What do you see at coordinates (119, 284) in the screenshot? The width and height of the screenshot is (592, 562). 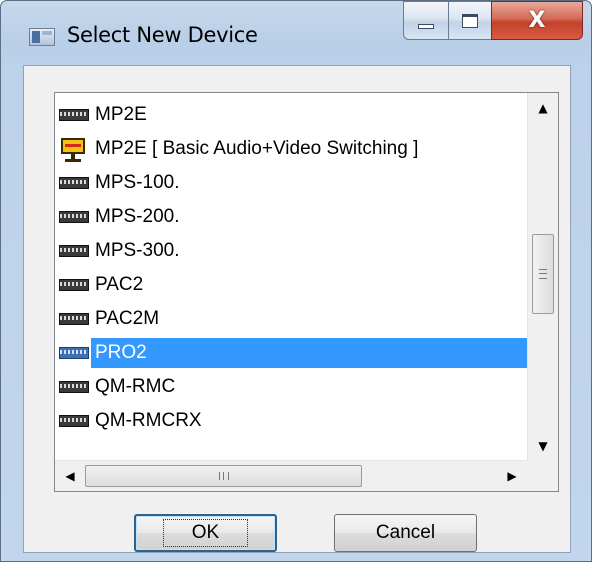 I see `list-item-label: PAC2` at bounding box center [119, 284].